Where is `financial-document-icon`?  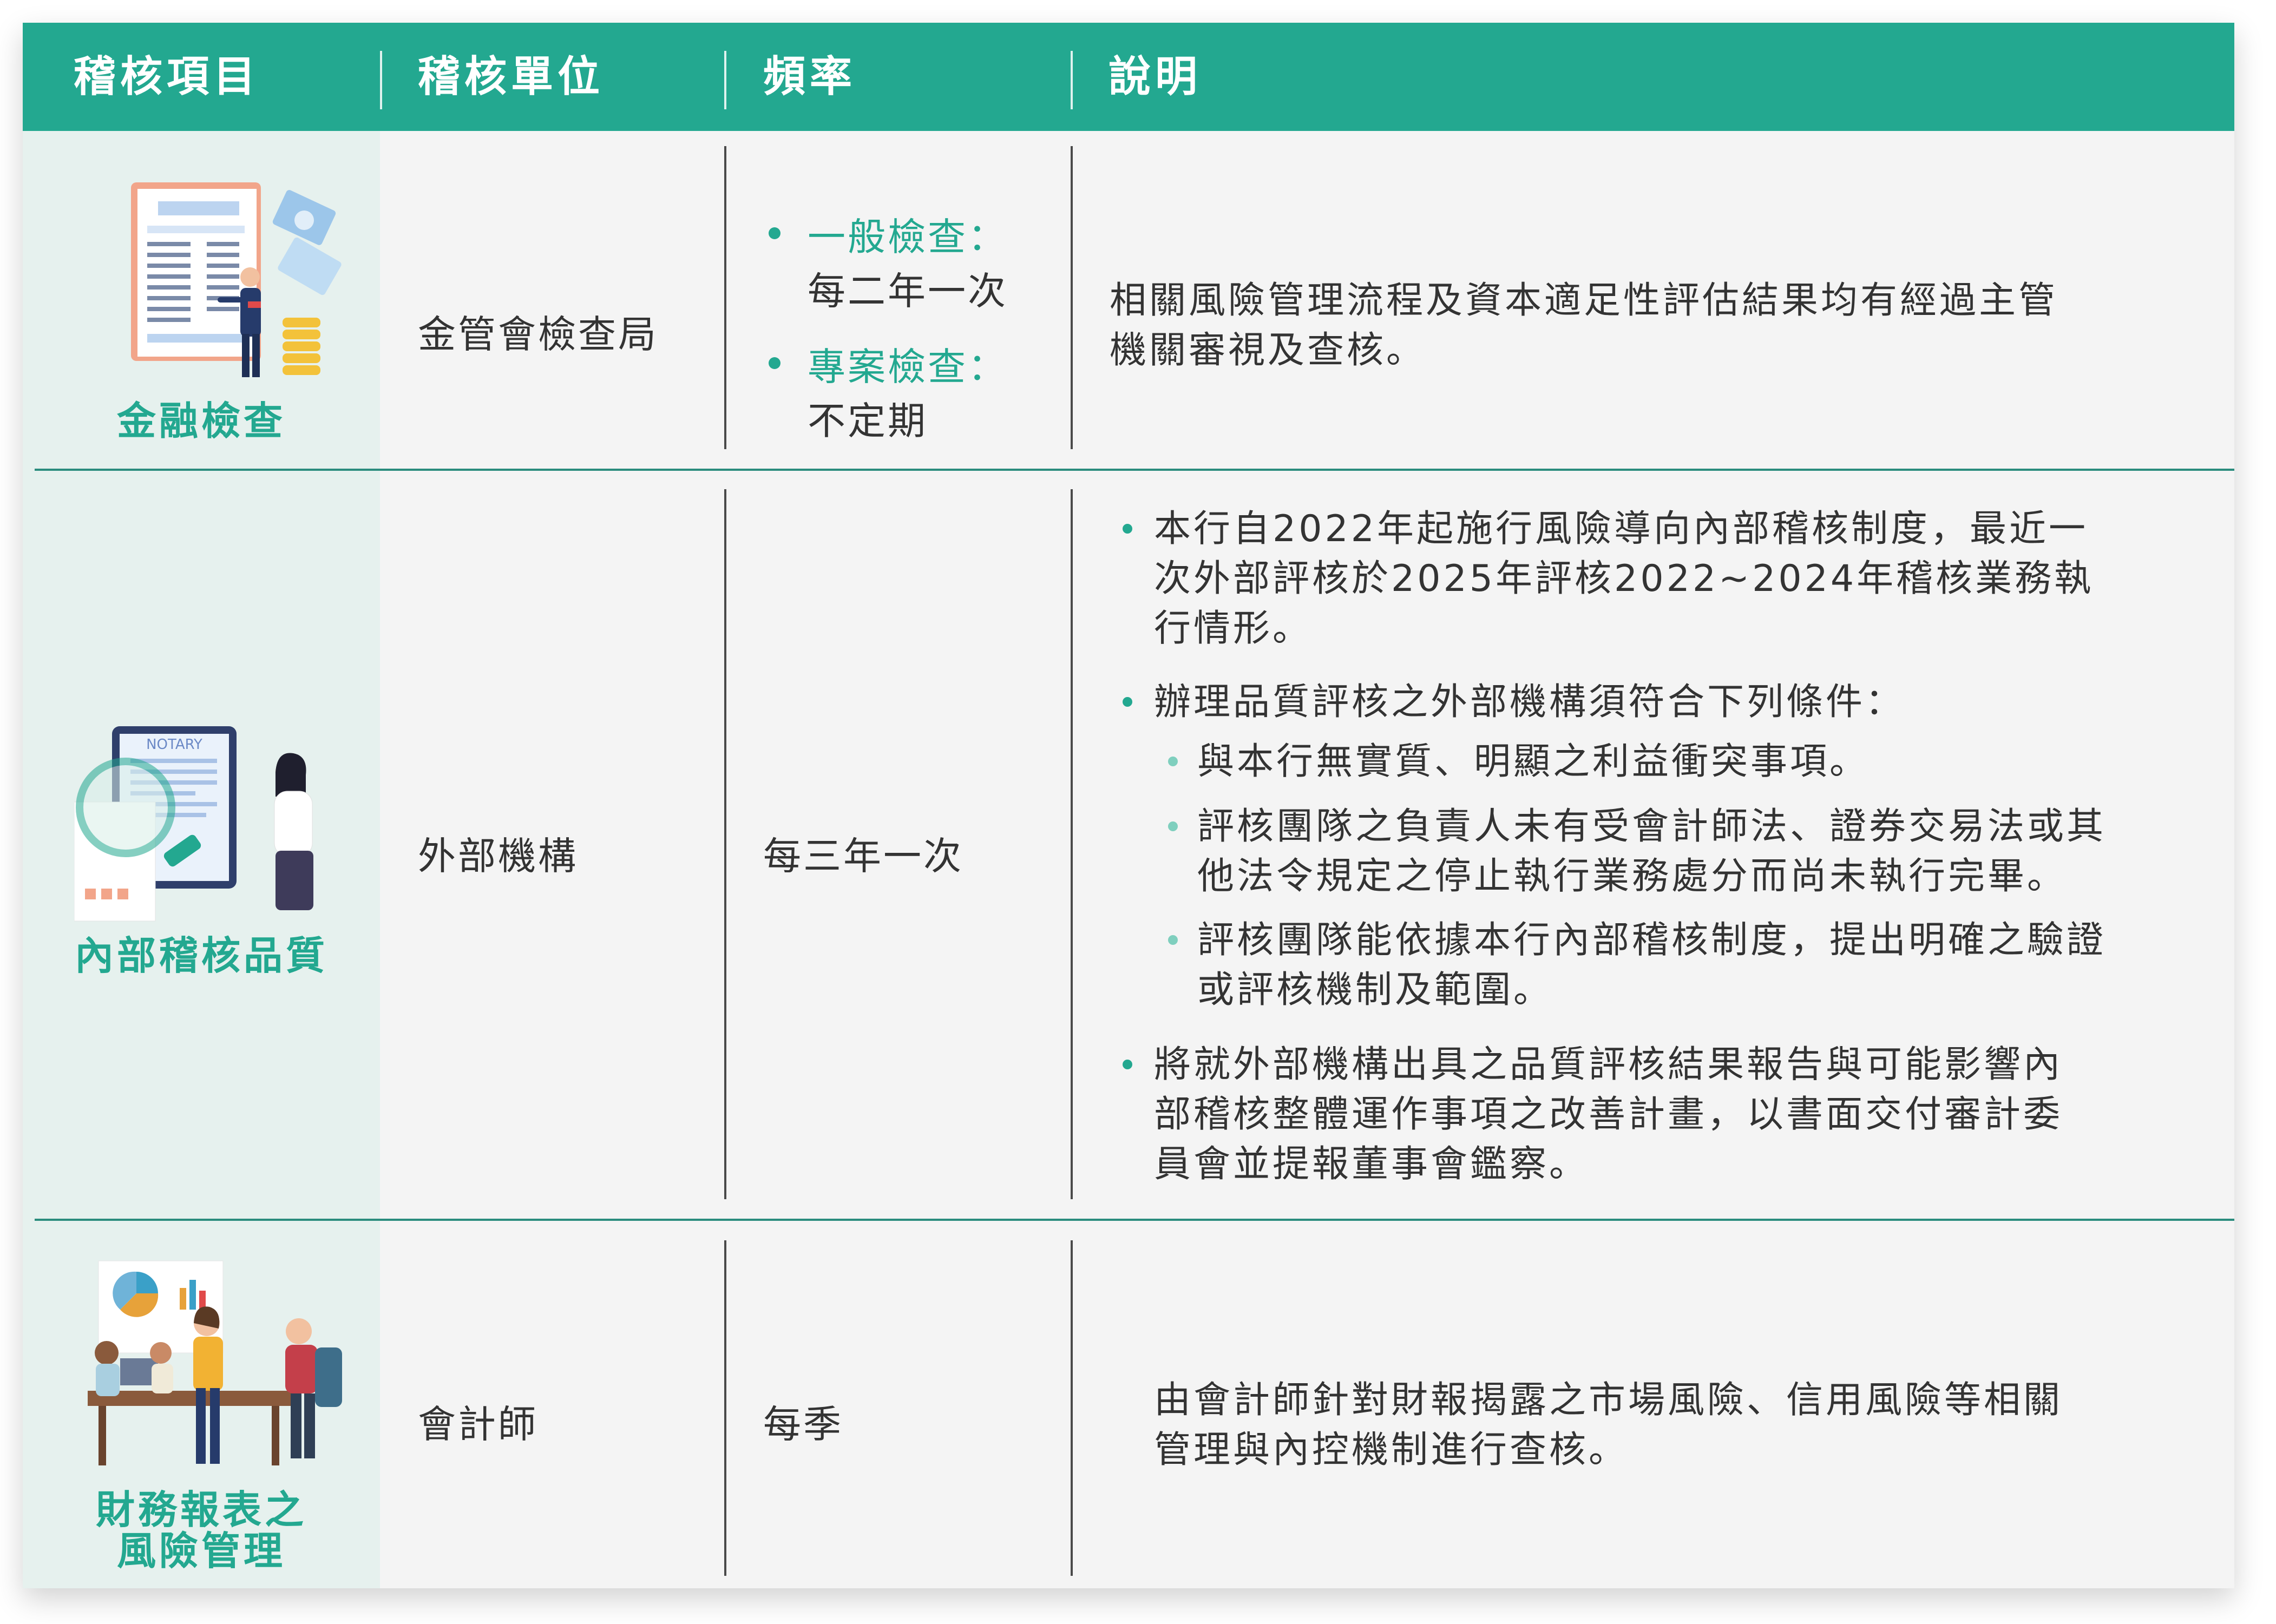
financial-document-icon is located at coordinates (236, 279).